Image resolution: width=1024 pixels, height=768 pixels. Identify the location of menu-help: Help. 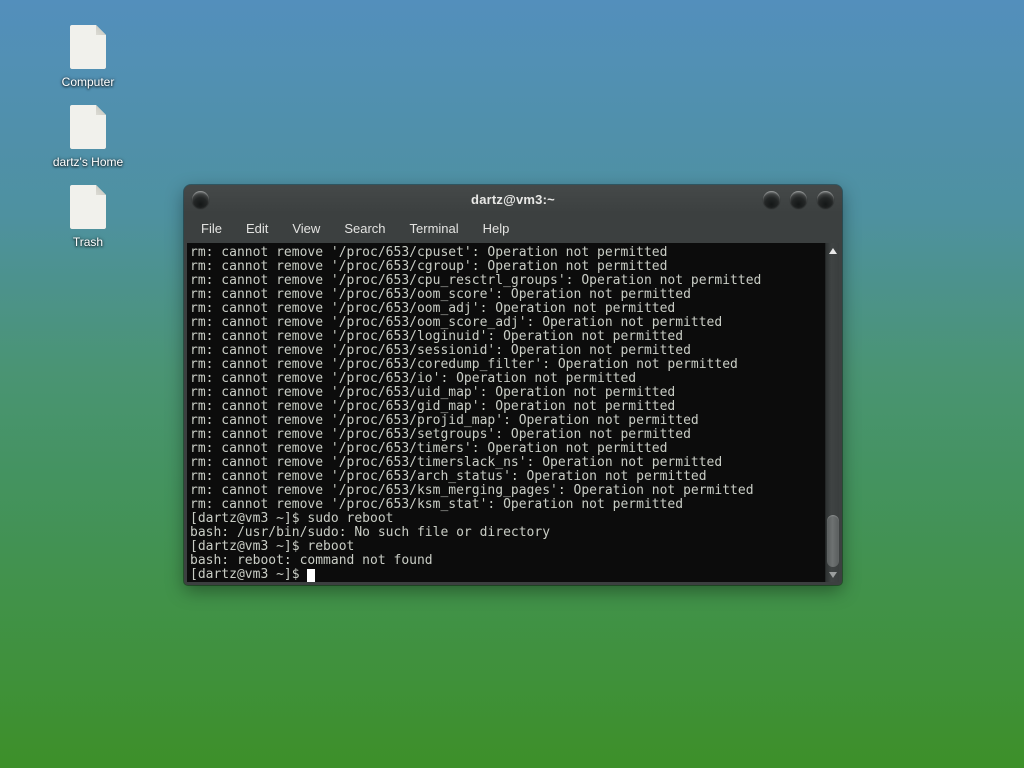
(496, 228).